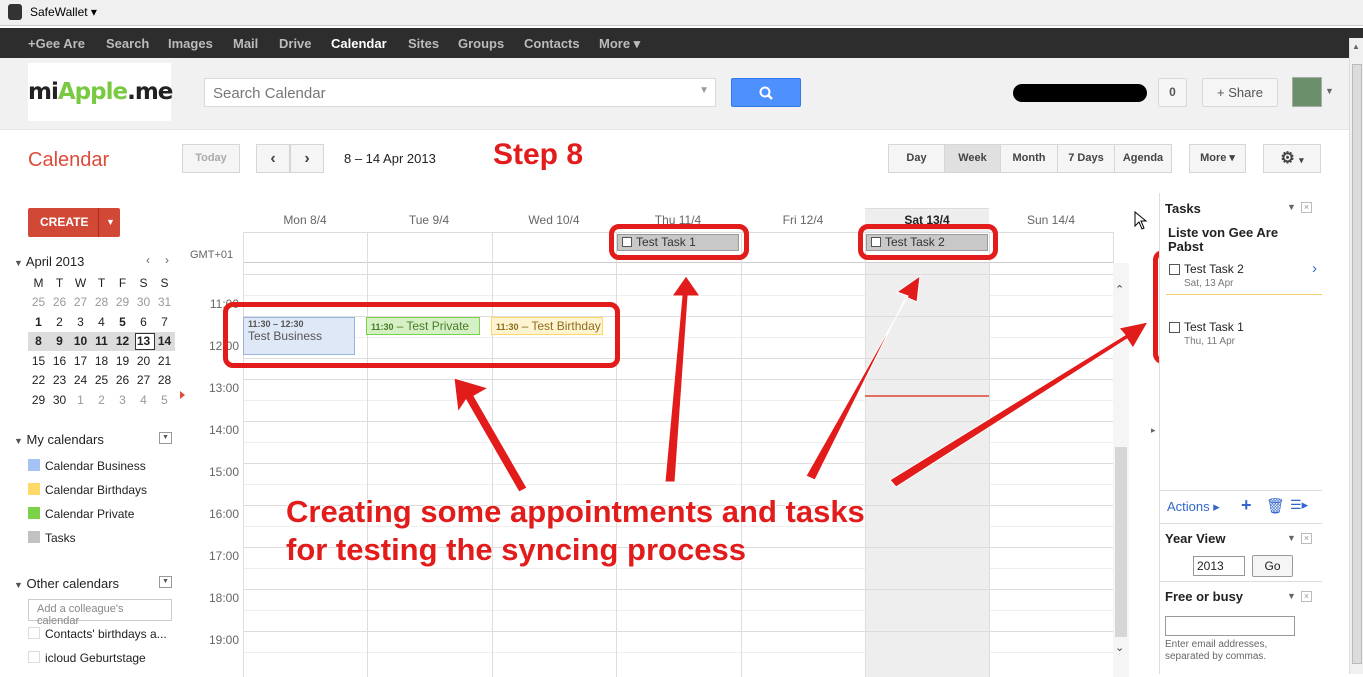 Image resolution: width=1363 pixels, height=677 pixels. I want to click on task-item: Test Task 1 Thu, 11 Apr, so click(1244, 336).